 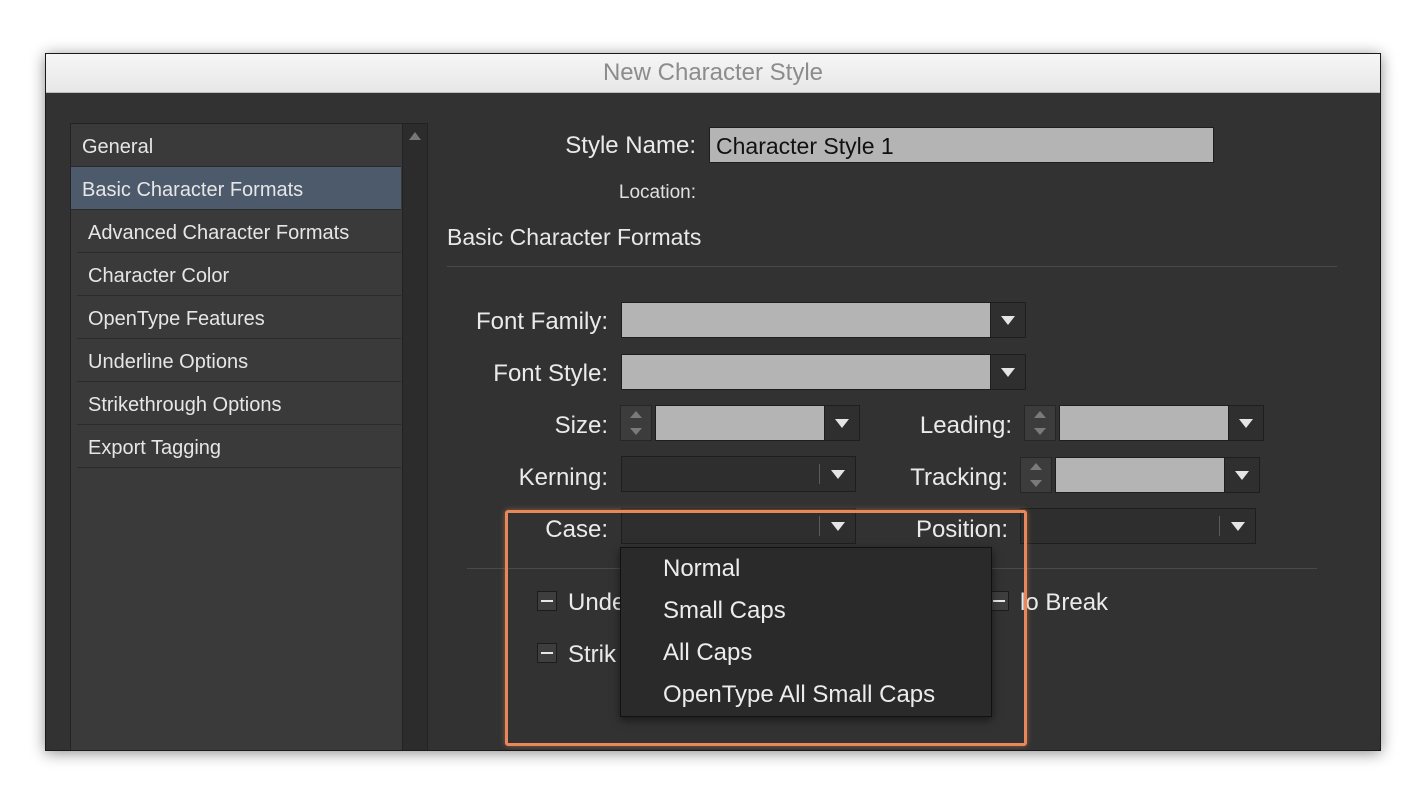 What do you see at coordinates (1064, 602) in the screenshot?
I see `no-break-label: lo Break` at bounding box center [1064, 602].